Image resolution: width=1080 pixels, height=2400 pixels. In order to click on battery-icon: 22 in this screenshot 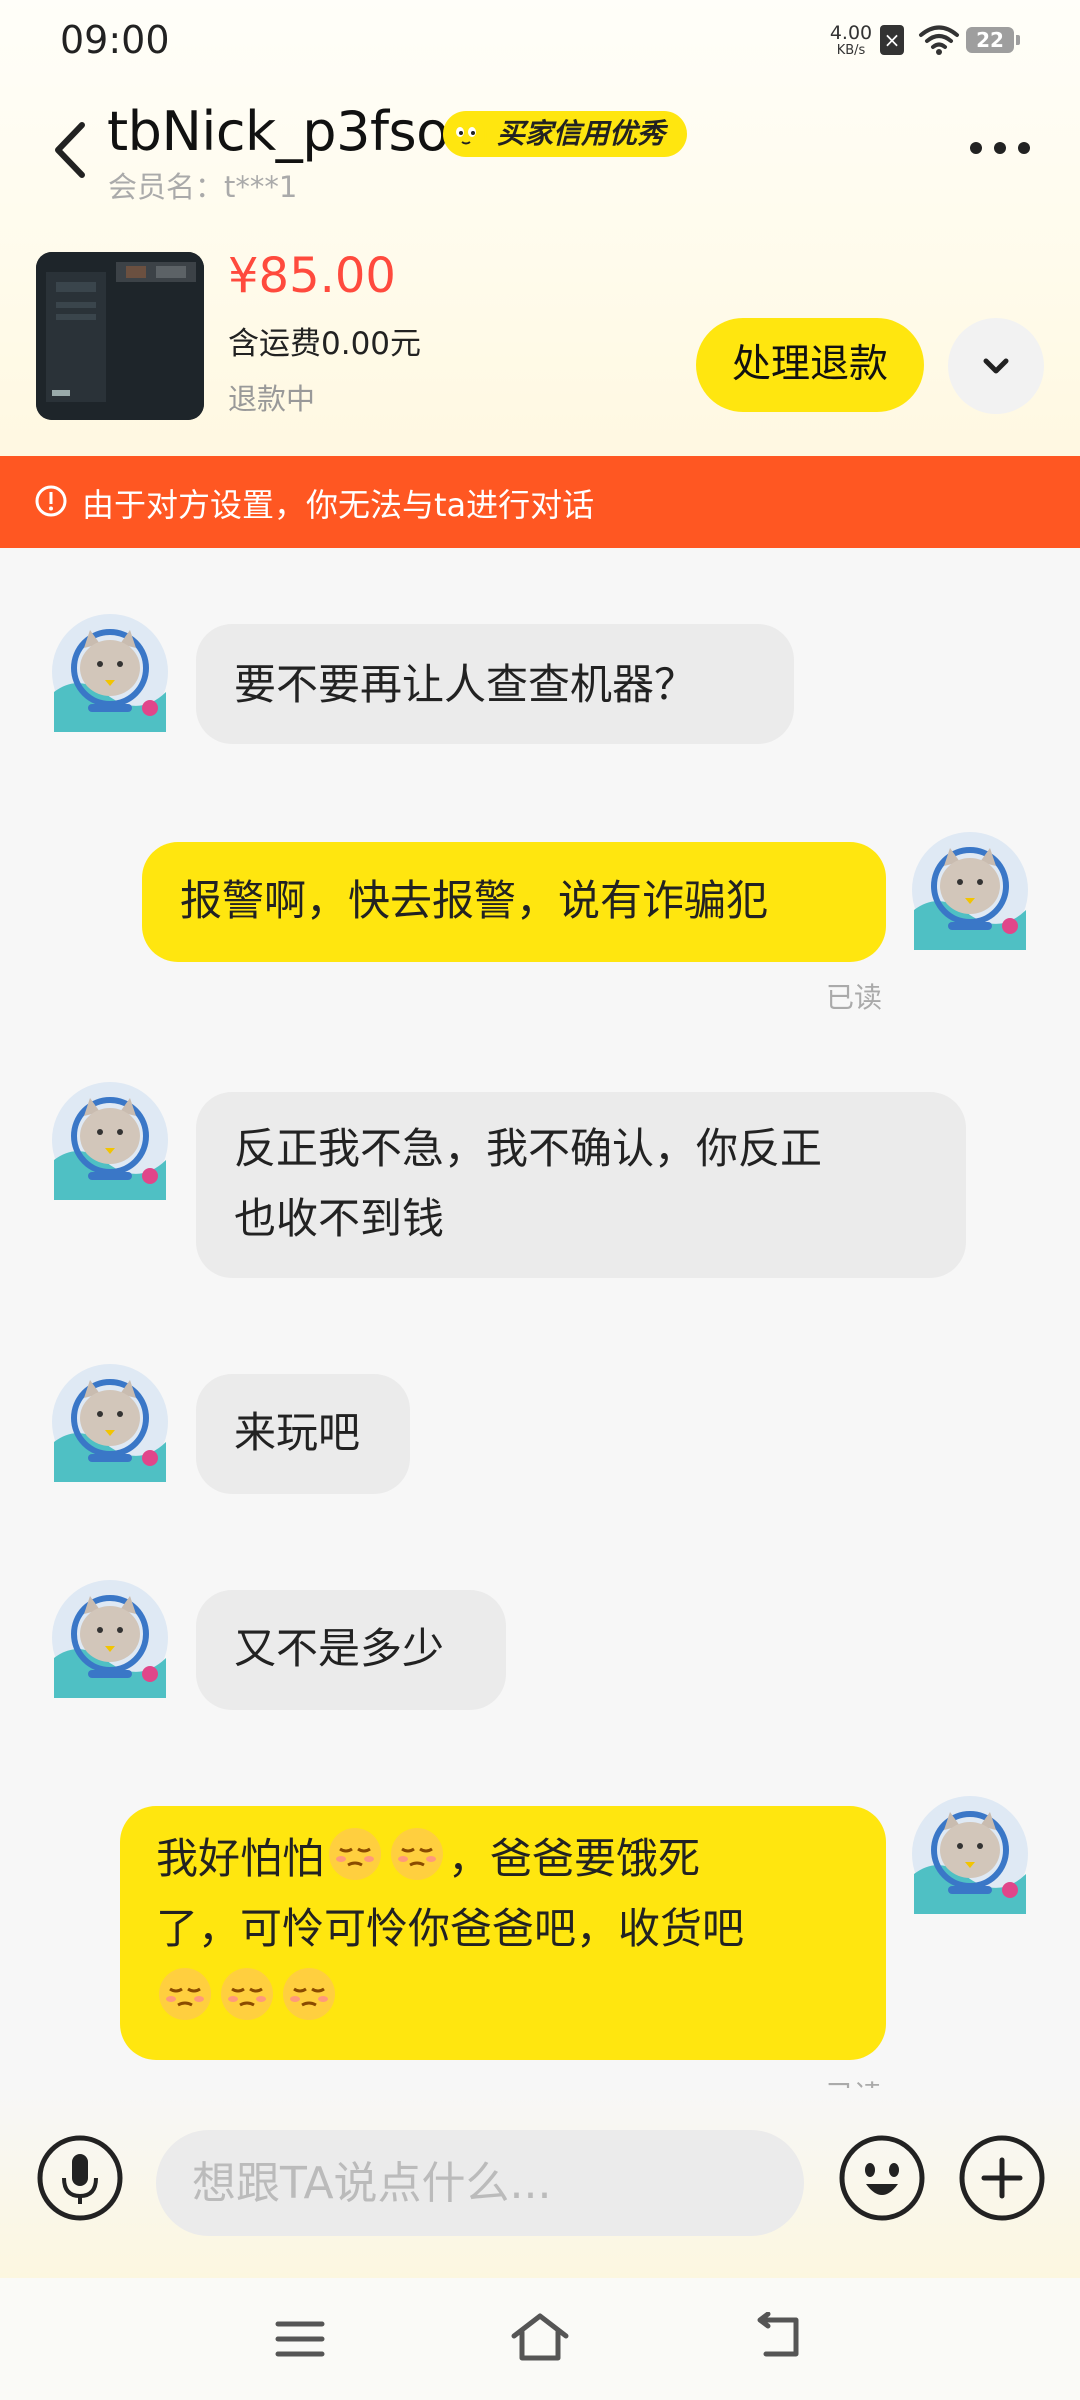, I will do `click(993, 40)`.